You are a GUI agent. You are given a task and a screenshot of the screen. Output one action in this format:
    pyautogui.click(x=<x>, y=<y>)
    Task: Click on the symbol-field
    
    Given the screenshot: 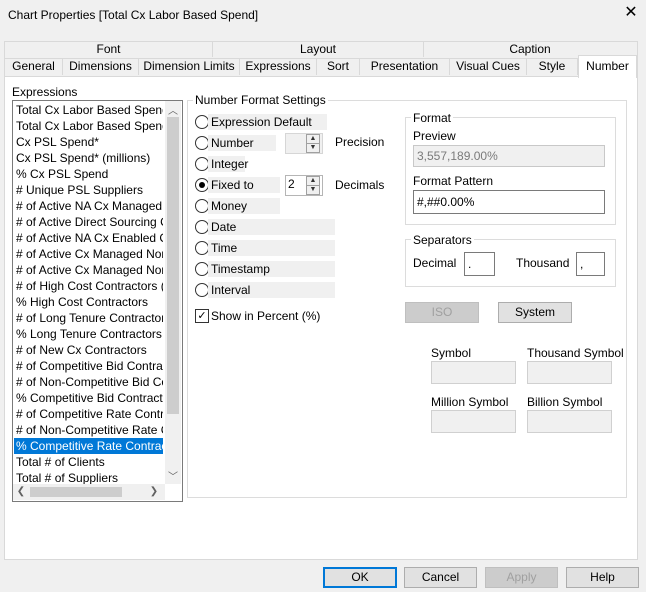 What is the action you would take?
    pyautogui.click(x=473, y=372)
    